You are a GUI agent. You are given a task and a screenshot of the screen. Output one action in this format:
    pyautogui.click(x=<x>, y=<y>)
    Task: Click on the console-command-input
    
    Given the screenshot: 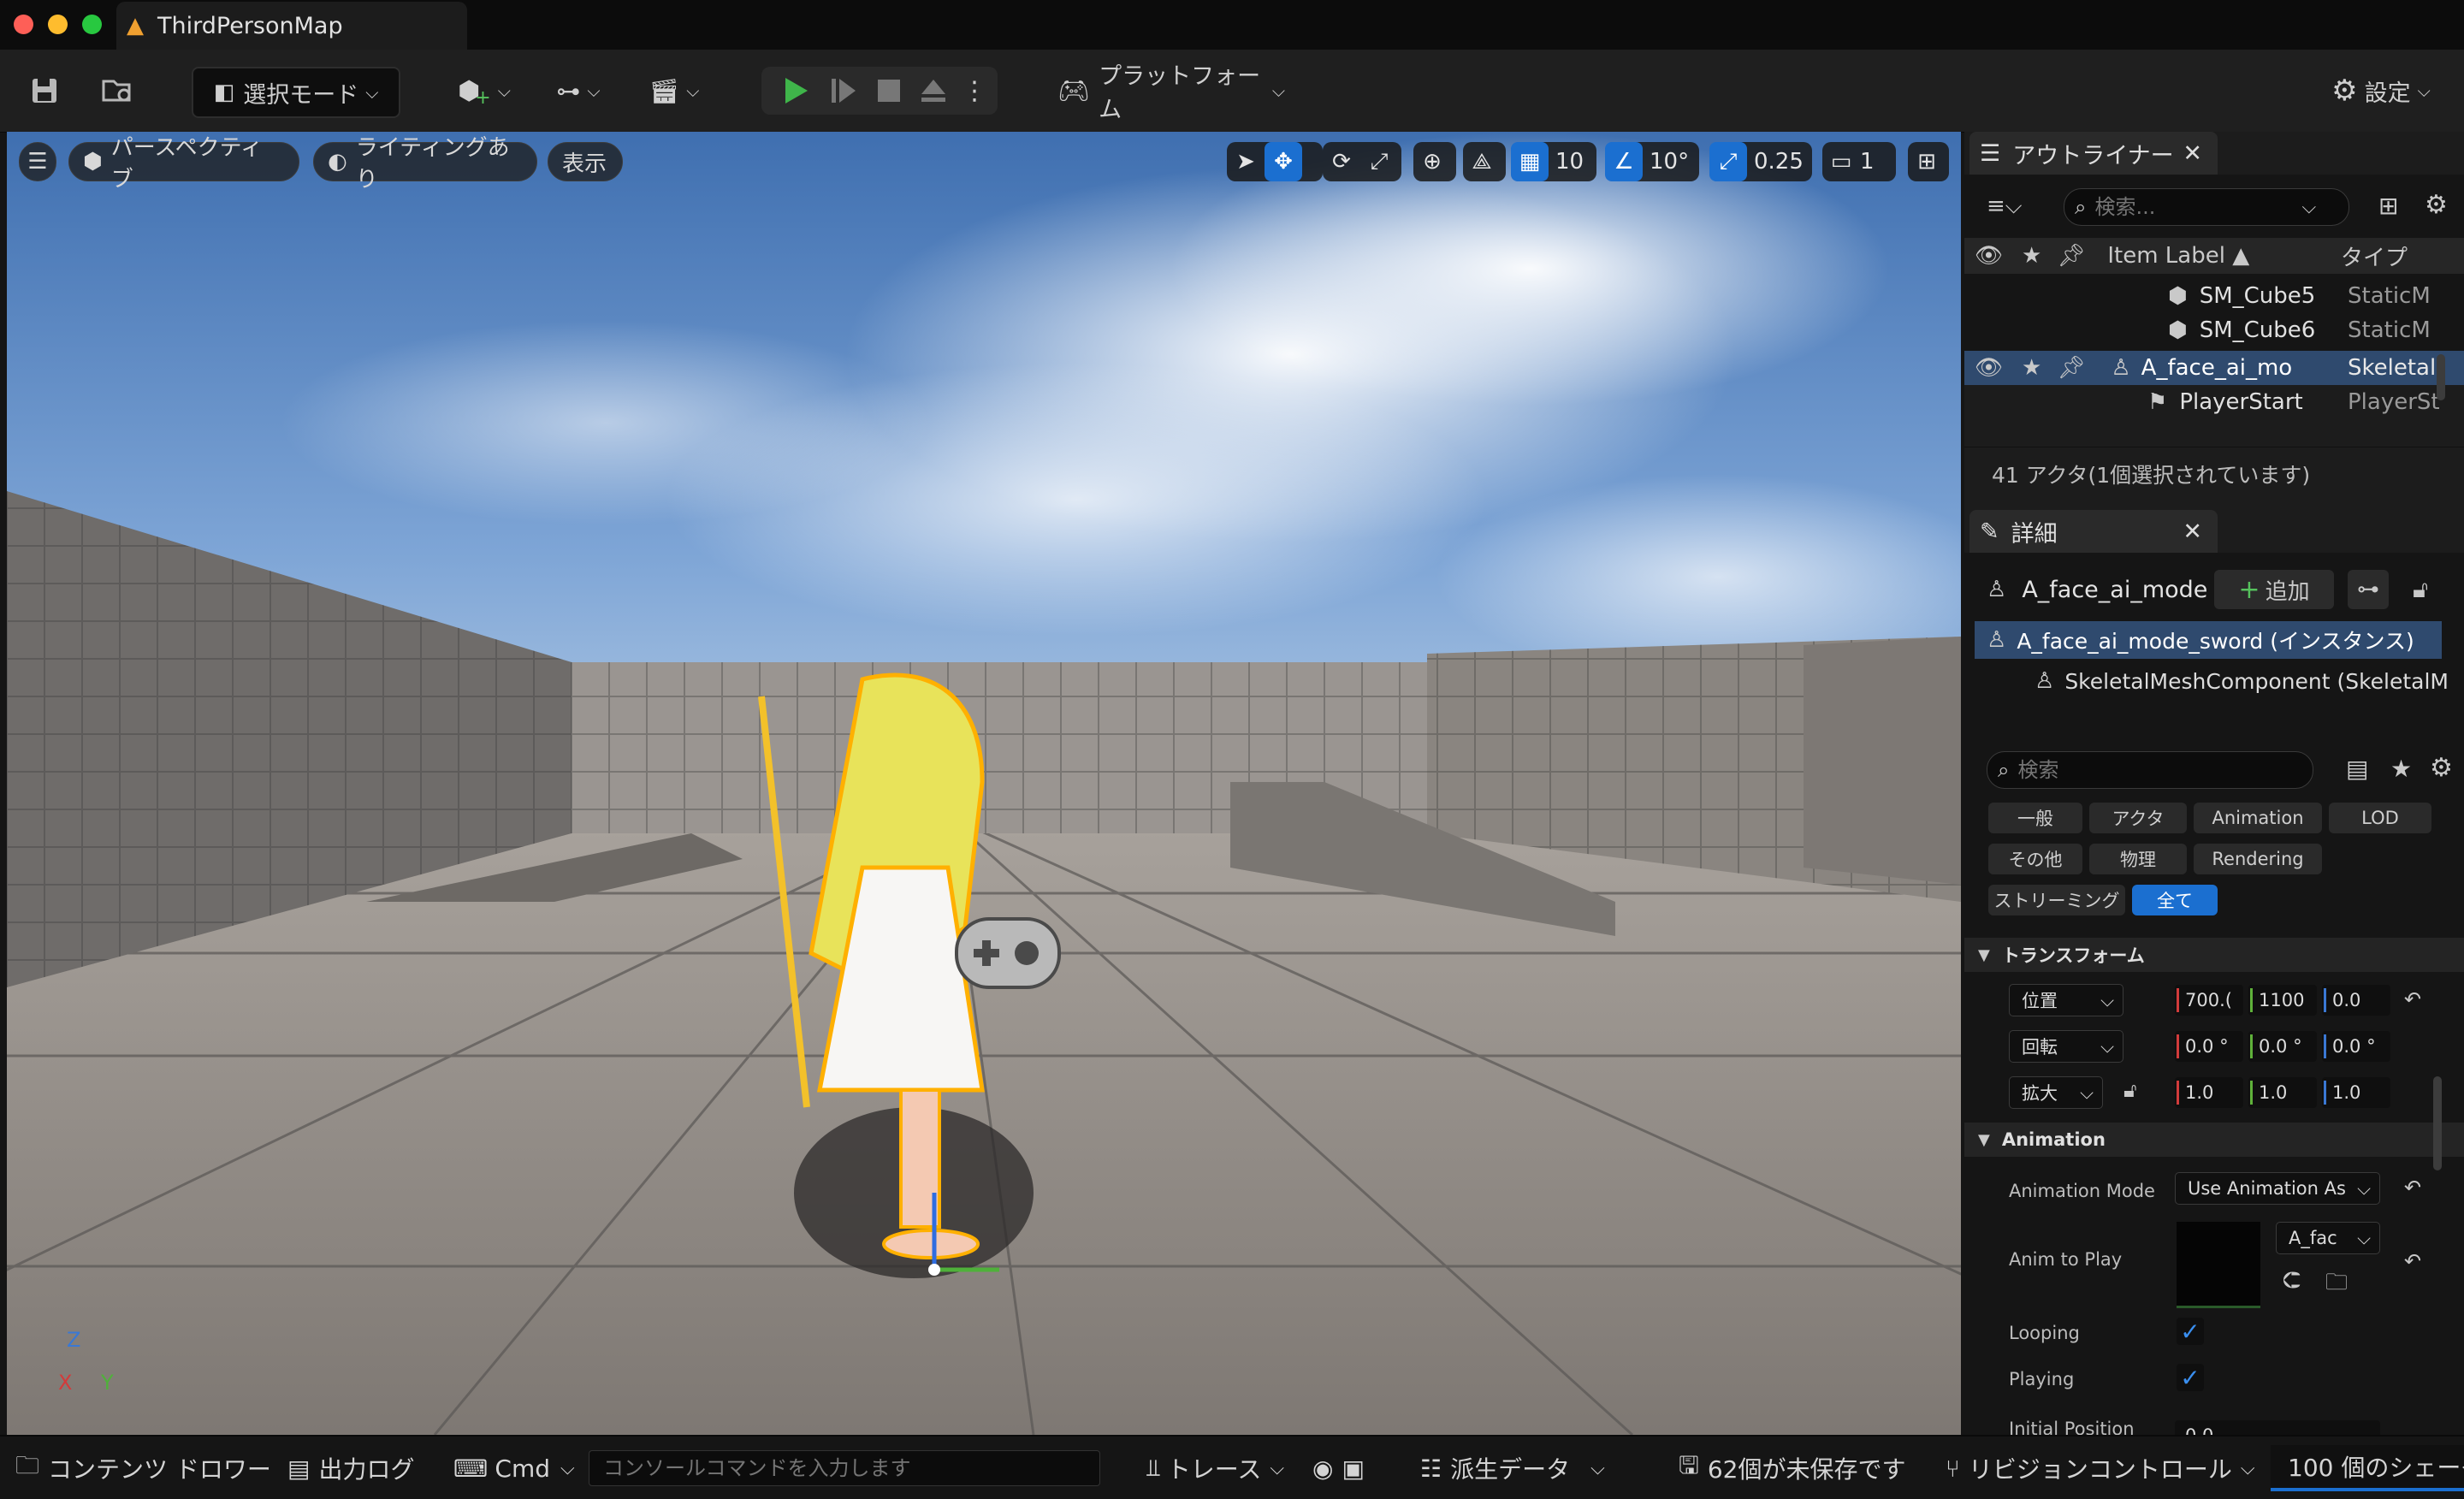 What is the action you would take?
    pyautogui.click(x=847, y=1468)
    